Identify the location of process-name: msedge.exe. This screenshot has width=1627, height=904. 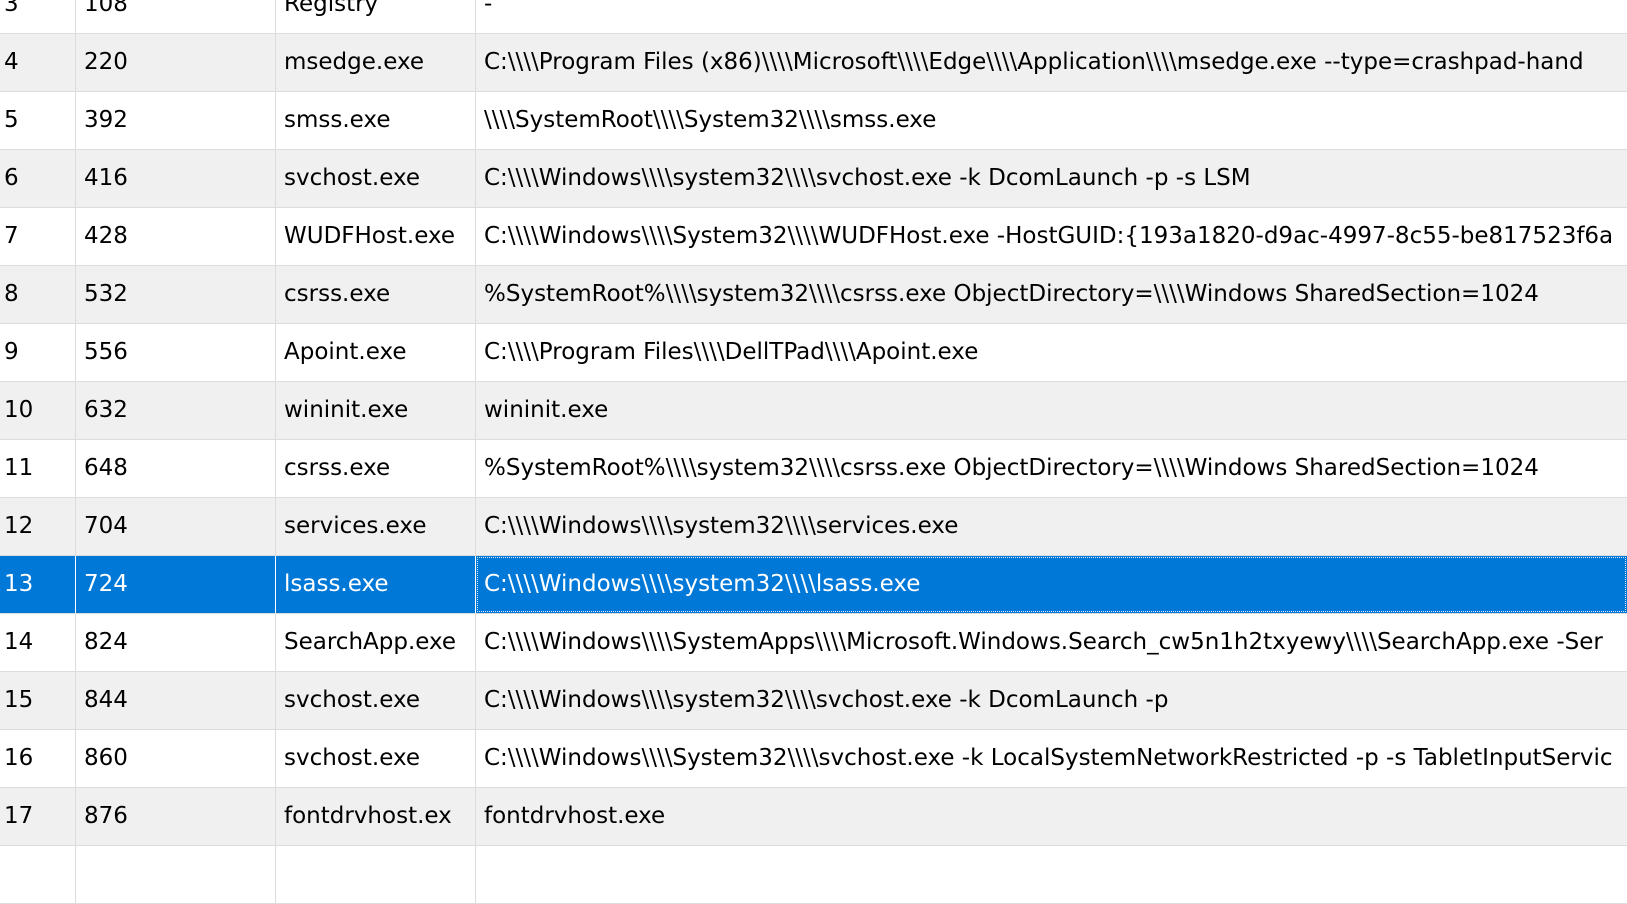
(376, 62).